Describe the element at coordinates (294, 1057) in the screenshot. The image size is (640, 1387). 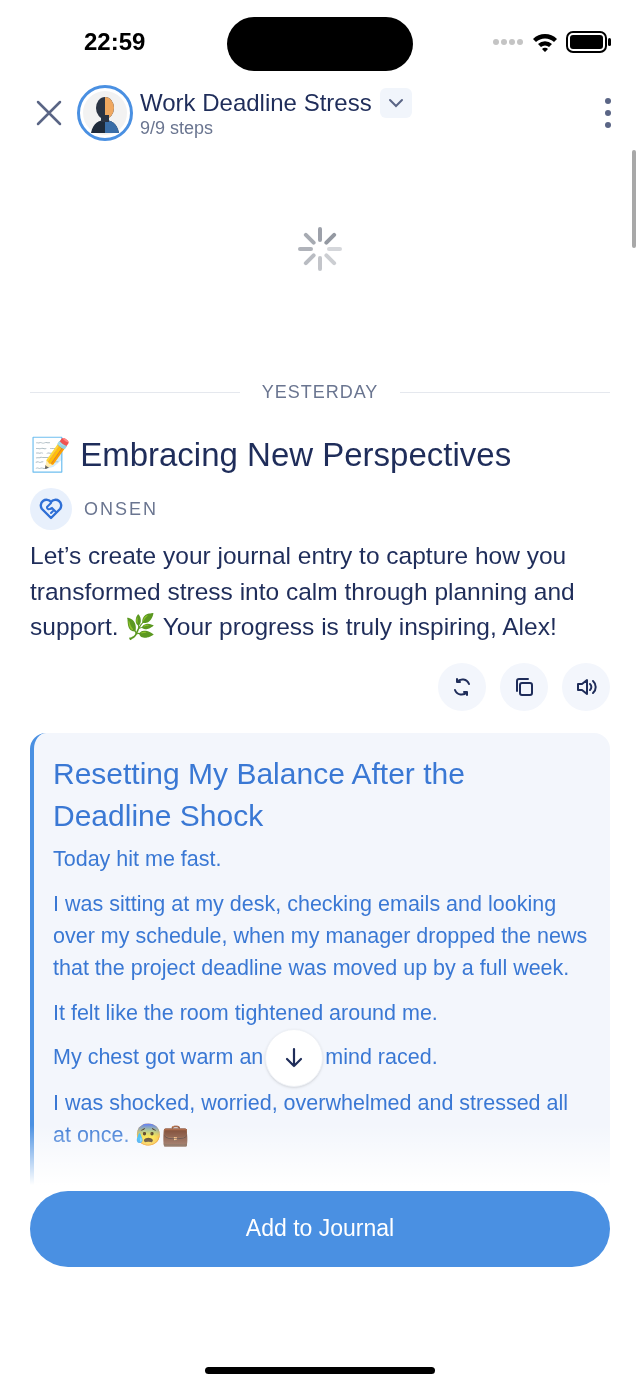
I see `scroll-down-button` at that location.